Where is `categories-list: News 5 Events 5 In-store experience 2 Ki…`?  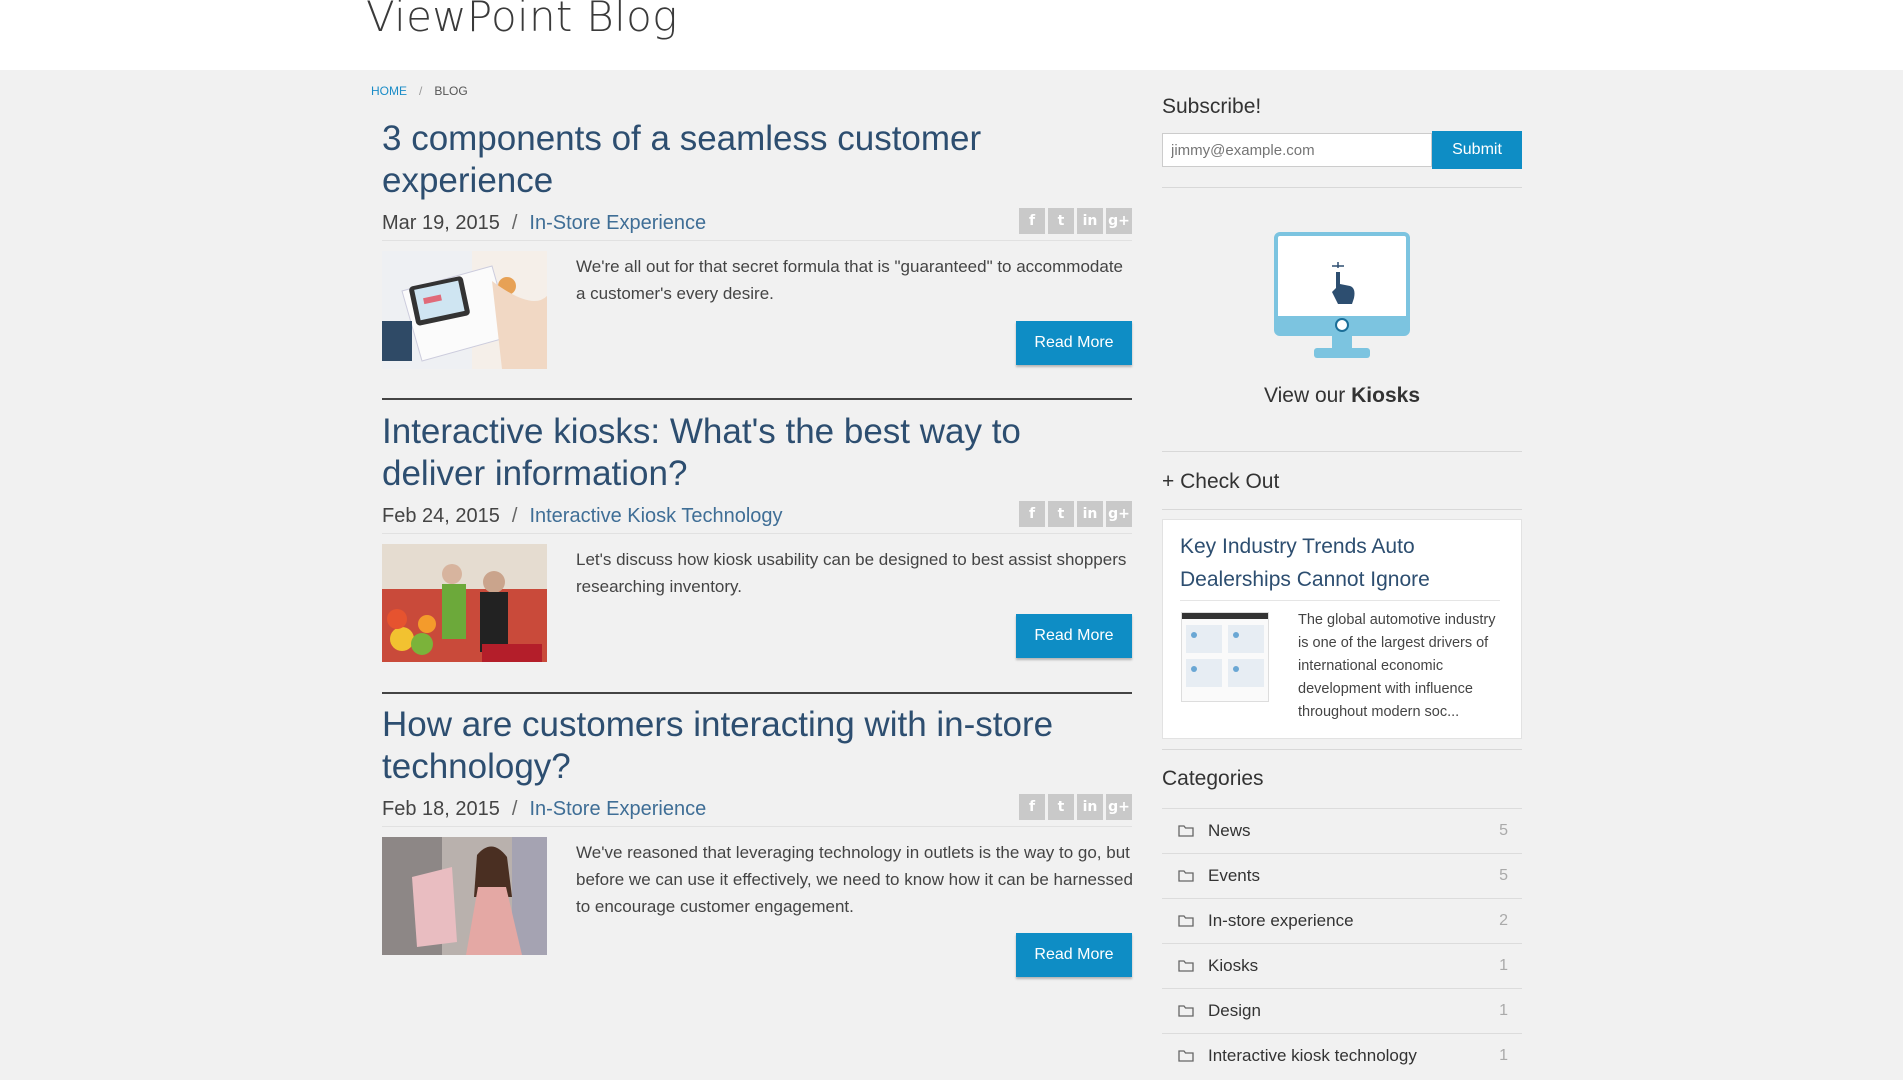 categories-list: News 5 Events 5 In-store experience 2 Ki… is located at coordinates (1342, 943).